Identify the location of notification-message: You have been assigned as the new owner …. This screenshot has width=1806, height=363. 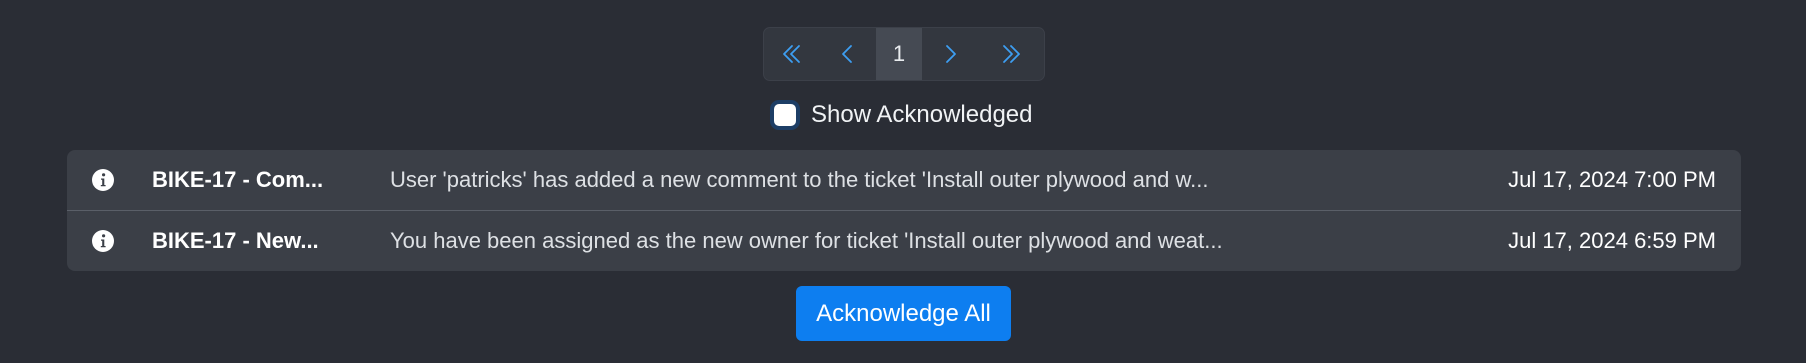
(806, 240).